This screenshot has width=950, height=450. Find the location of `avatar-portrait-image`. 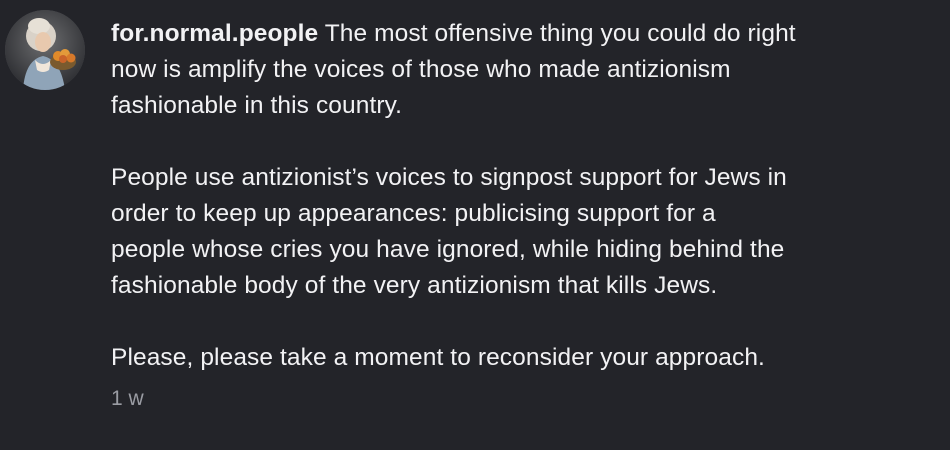

avatar-portrait-image is located at coordinates (45, 50).